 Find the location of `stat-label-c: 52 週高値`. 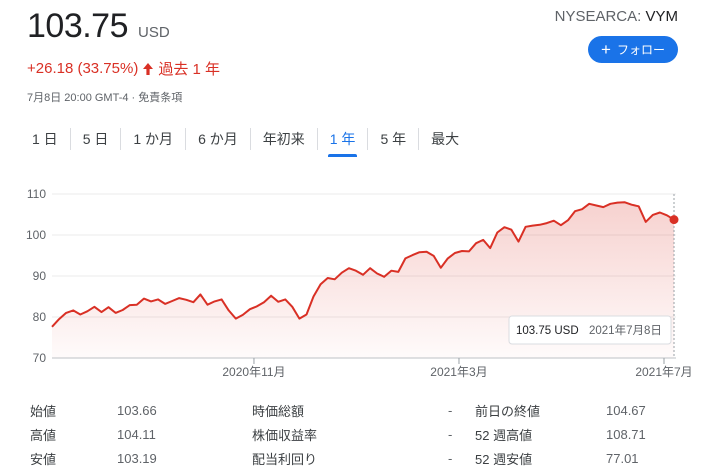

stat-label-c: 52 週高値 is located at coordinates (504, 435).